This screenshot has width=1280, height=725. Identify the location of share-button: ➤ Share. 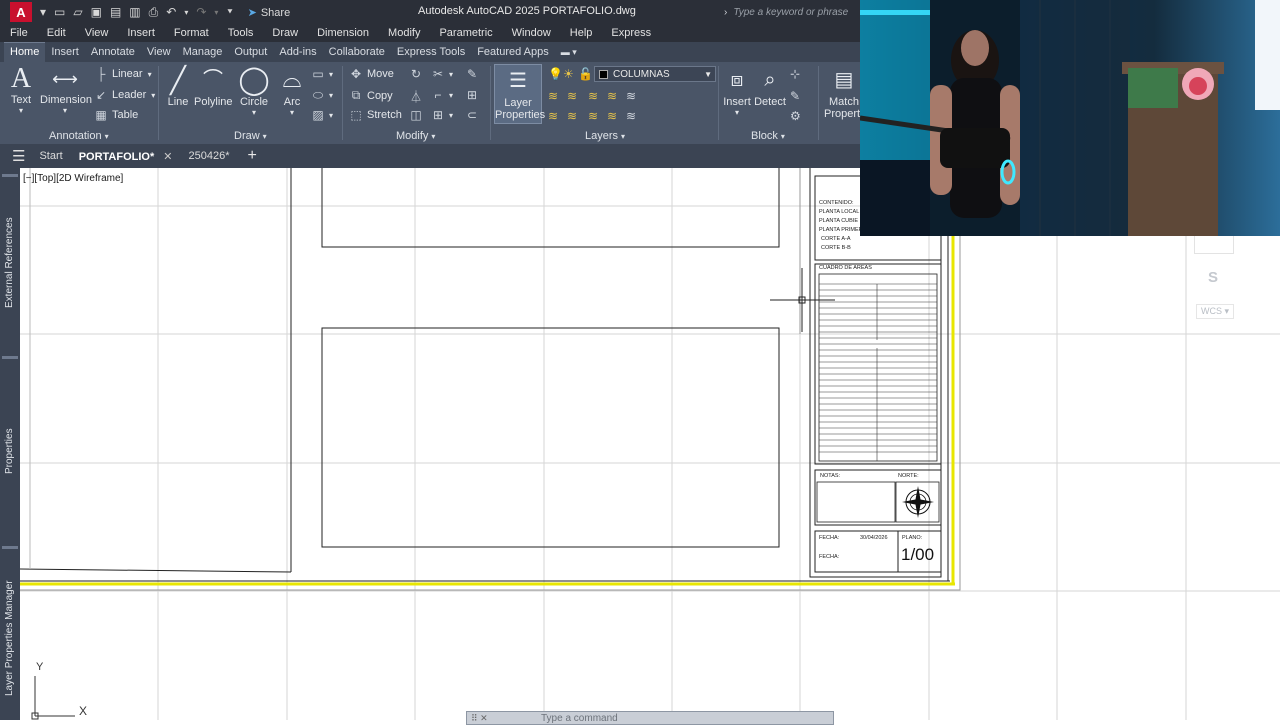
(269, 12).